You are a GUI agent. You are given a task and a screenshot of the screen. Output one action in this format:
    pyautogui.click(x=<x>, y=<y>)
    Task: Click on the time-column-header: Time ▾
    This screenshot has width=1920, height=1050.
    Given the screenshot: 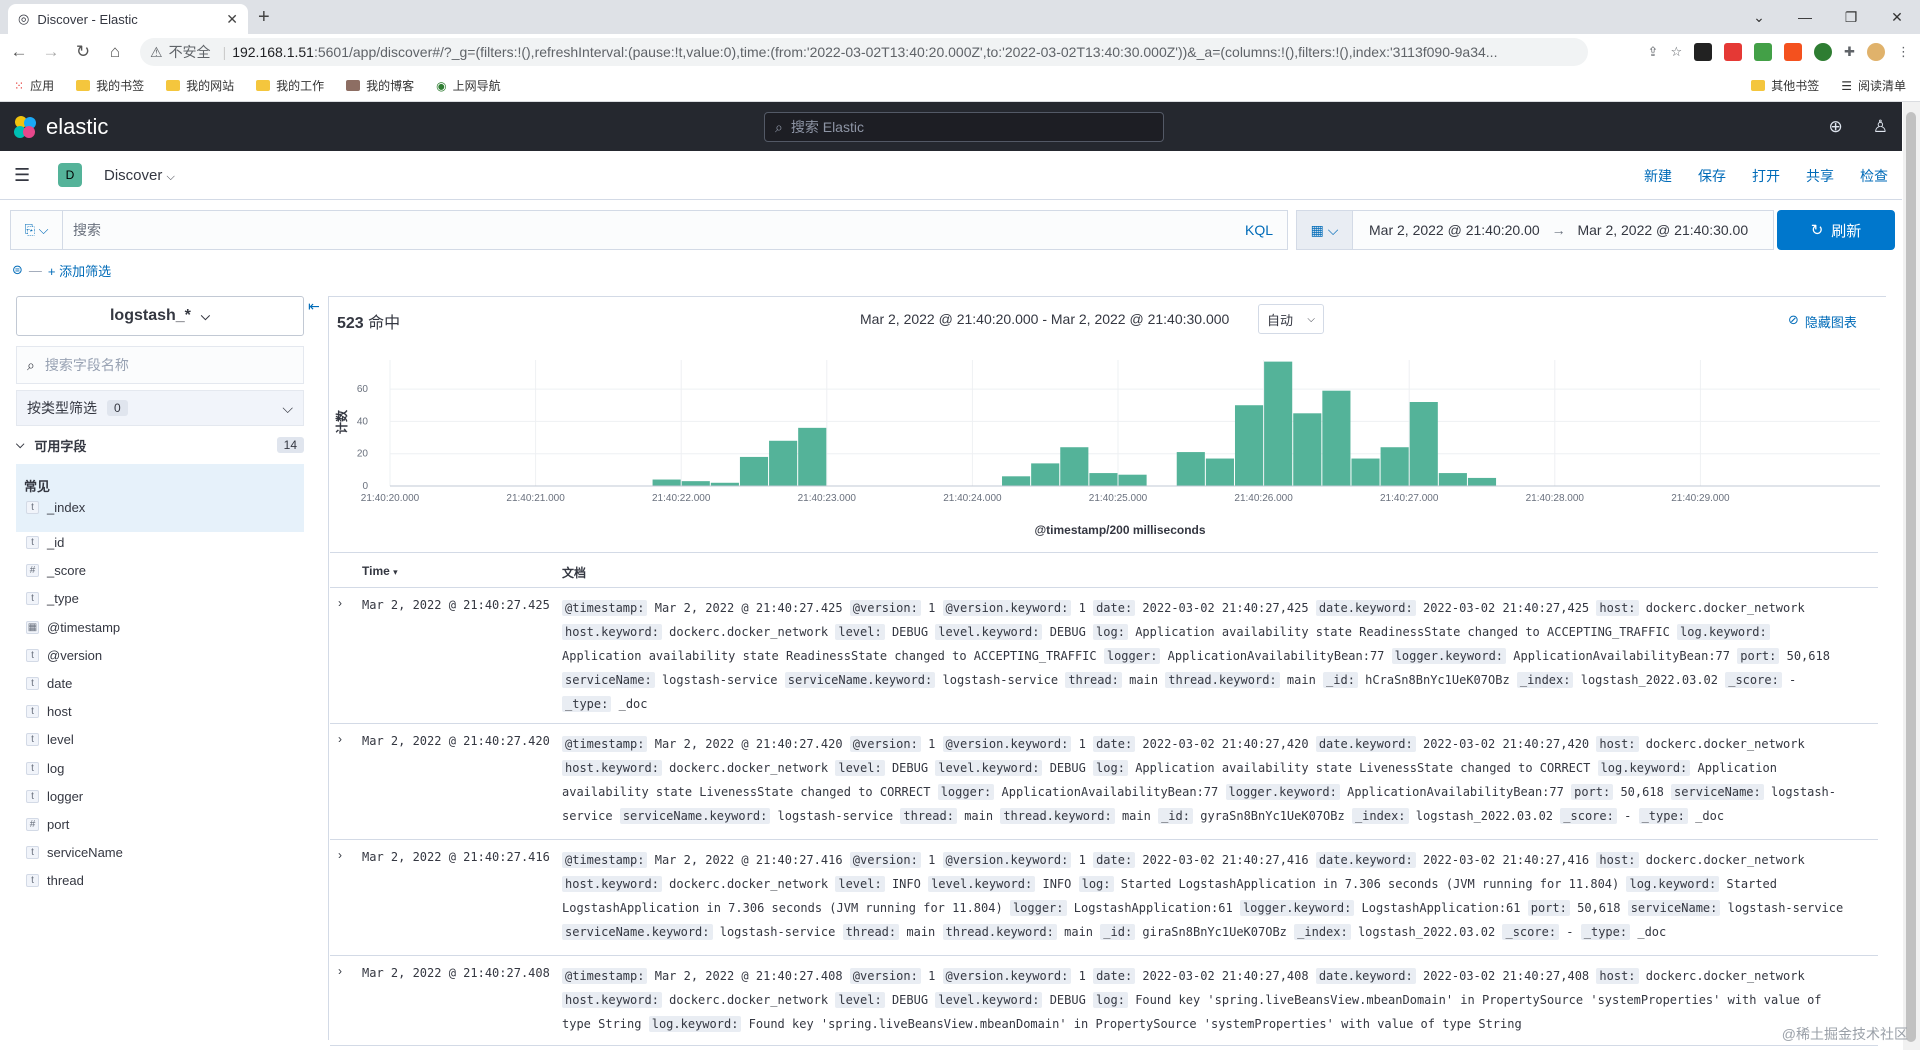 What is the action you would take?
    pyautogui.click(x=380, y=571)
    